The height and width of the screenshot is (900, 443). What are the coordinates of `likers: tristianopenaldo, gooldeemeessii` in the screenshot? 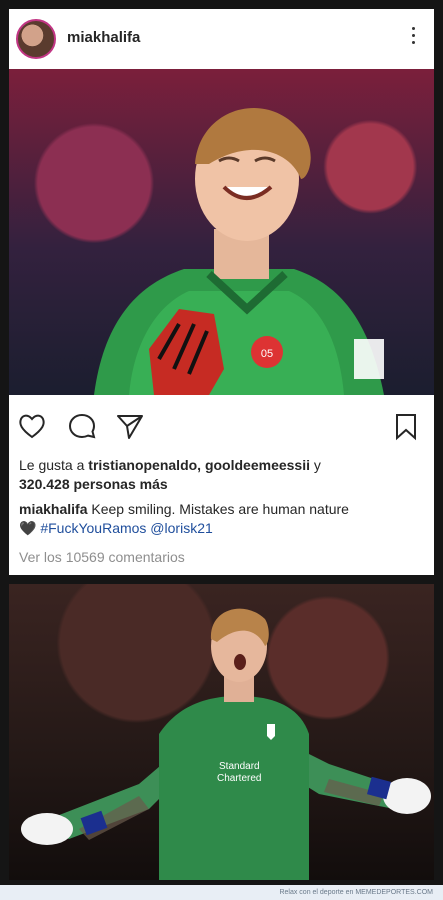 It's located at (199, 465).